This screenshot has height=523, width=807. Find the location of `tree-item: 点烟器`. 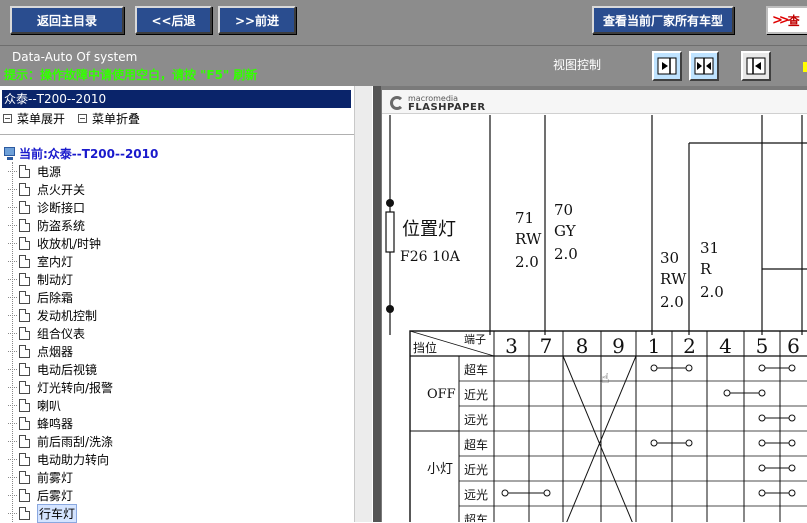

tree-item: 点烟器 is located at coordinates (40, 351).